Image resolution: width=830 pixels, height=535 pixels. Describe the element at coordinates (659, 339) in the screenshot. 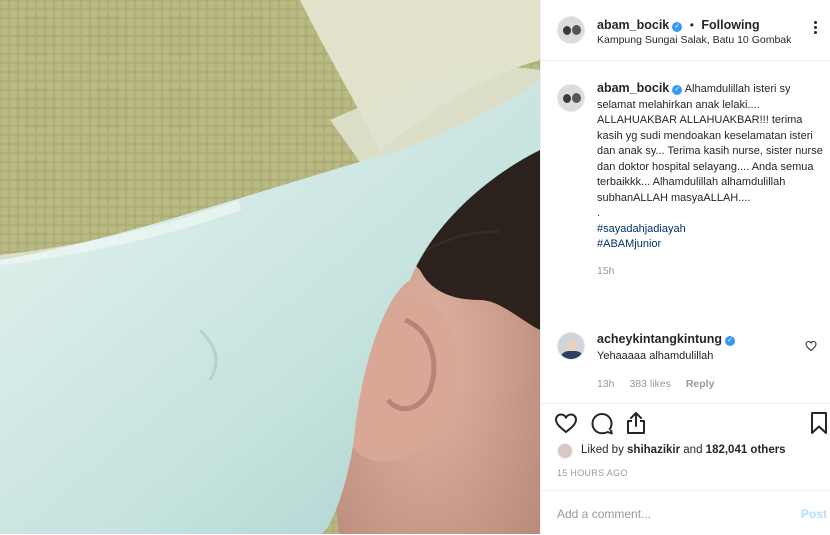

I see `commenter-username: acheykintangkintung` at that location.